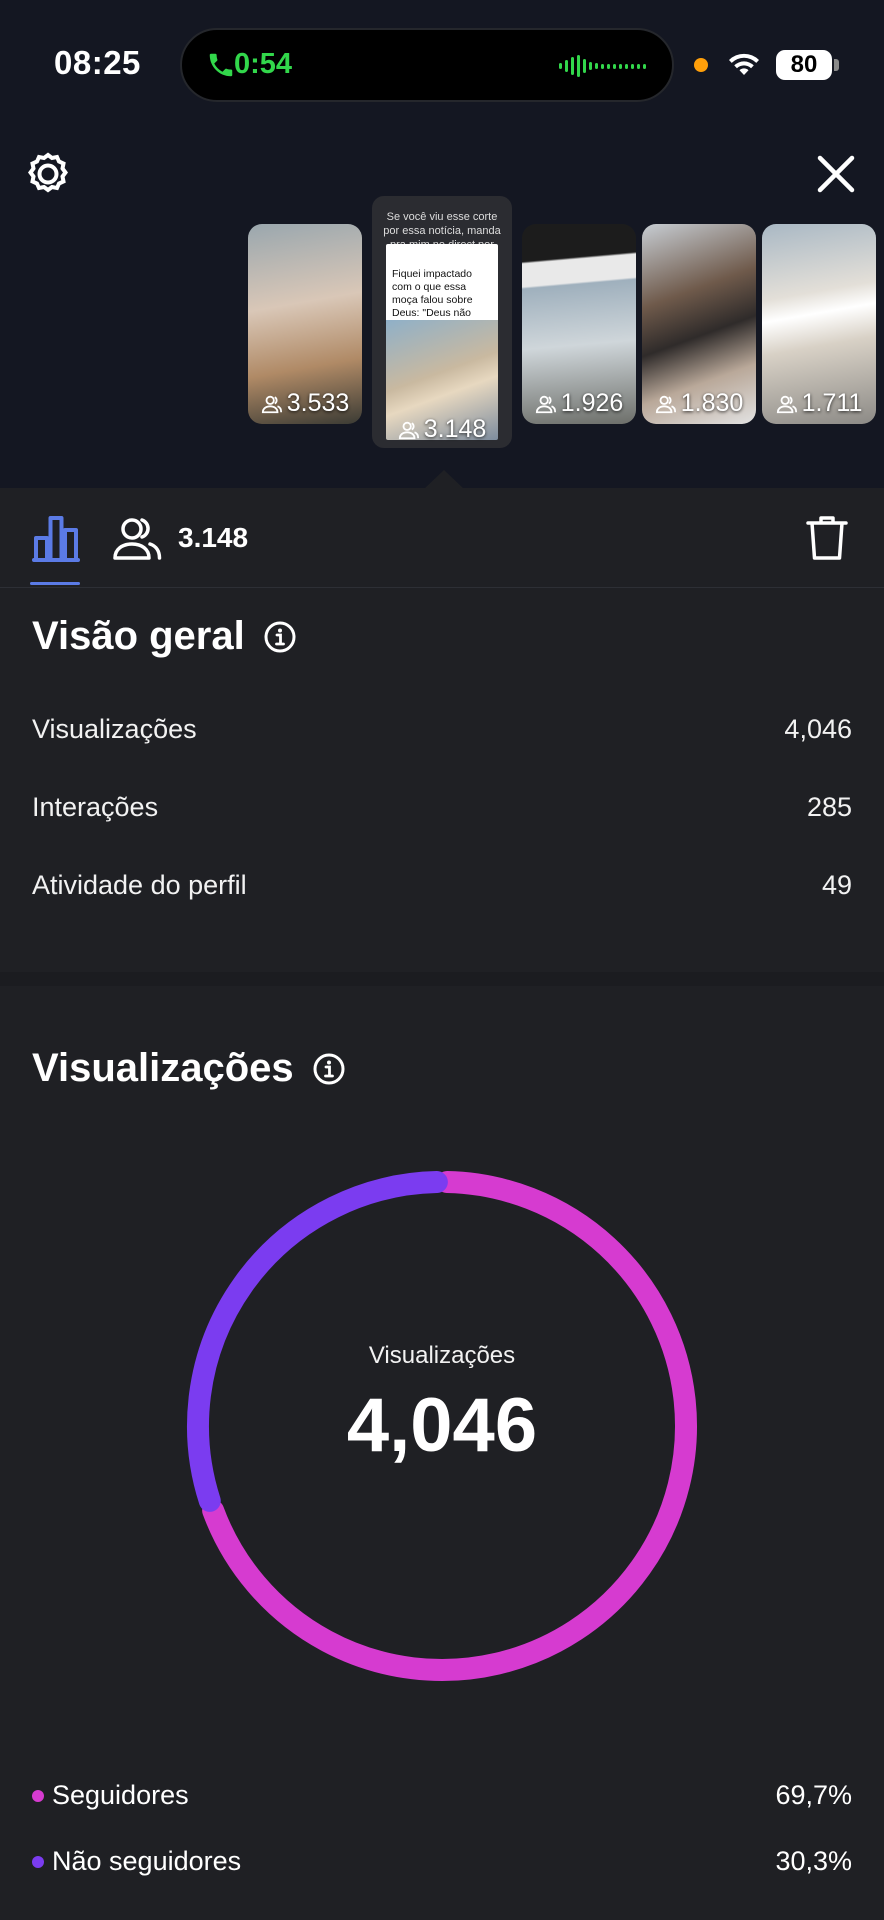 This screenshot has height=1920, width=884. Describe the element at coordinates (442, 807) in the screenshot. I see `overview-row-interactions: Interações 285` at that location.